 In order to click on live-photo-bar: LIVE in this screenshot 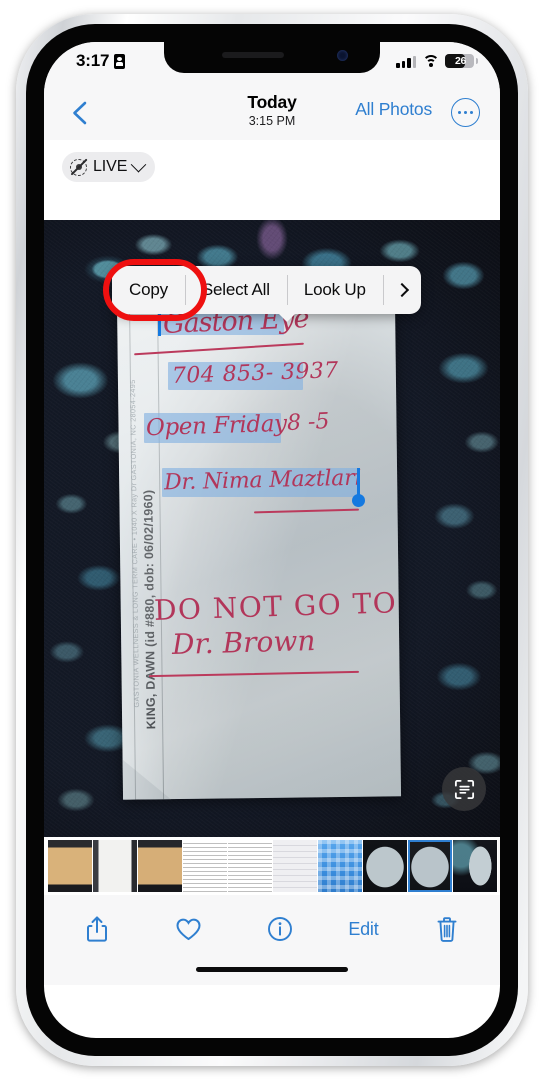, I will do `click(272, 180)`.